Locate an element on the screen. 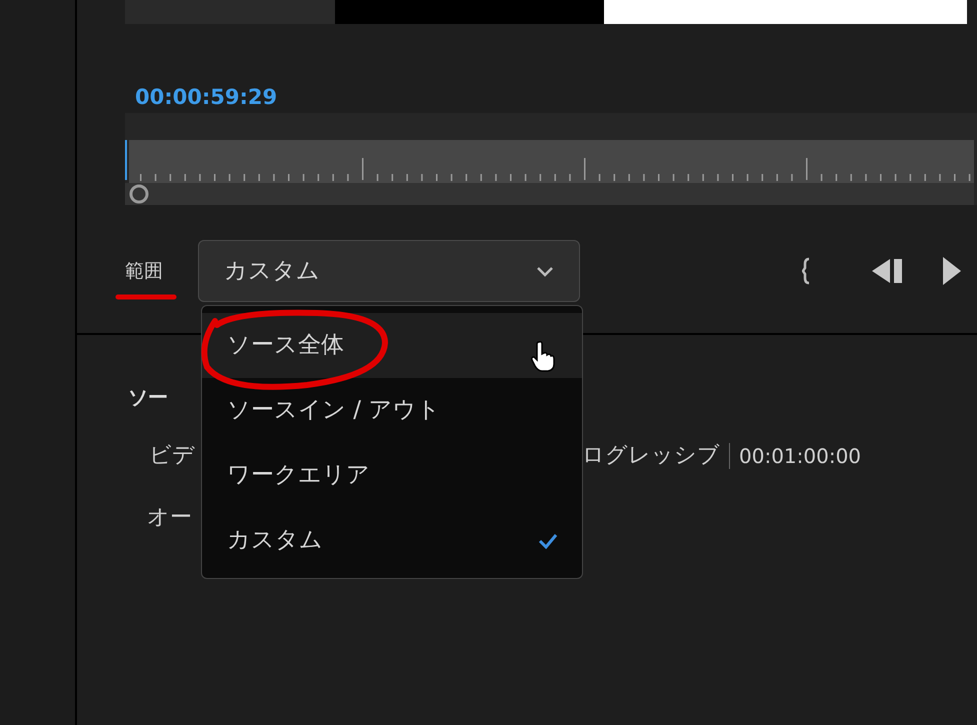 Image resolution: width=977 pixels, height=725 pixels. divider is located at coordinates (729, 455).